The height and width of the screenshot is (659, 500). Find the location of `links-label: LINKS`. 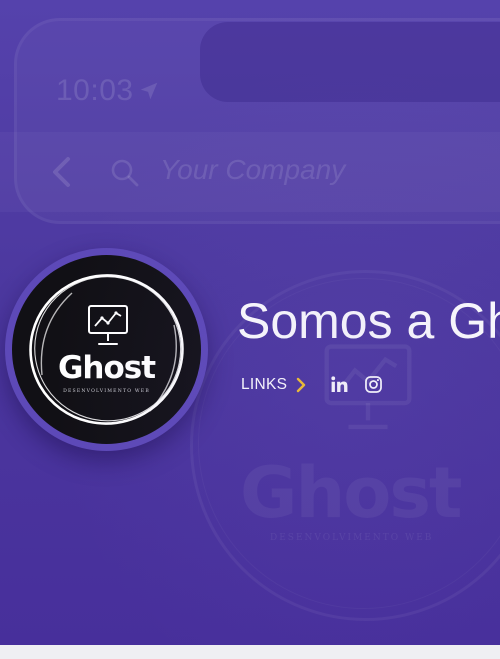

links-label: LINKS is located at coordinates (264, 384).